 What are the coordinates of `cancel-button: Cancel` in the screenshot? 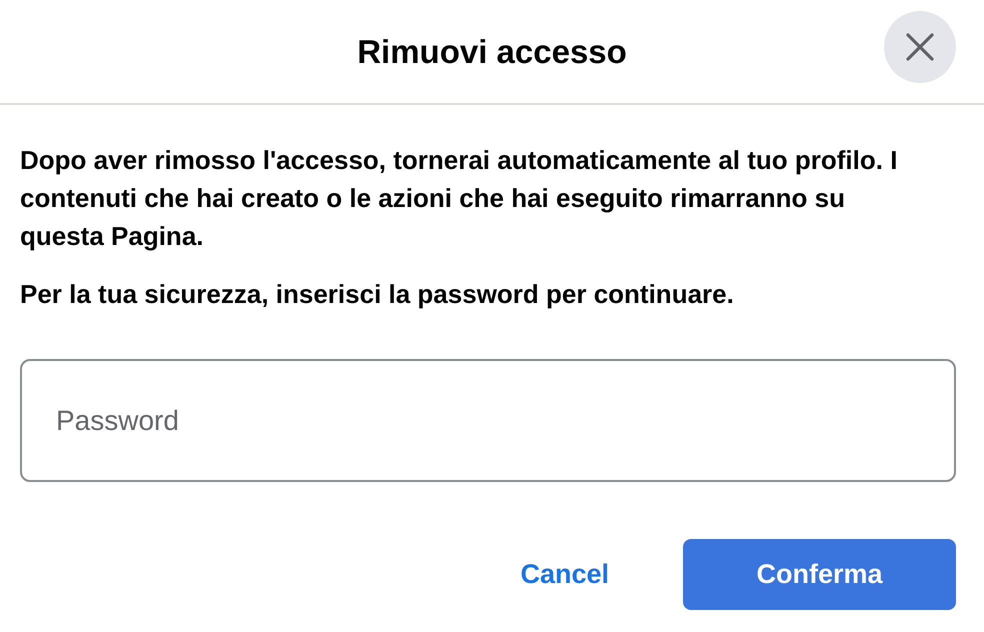 It's located at (564, 574).